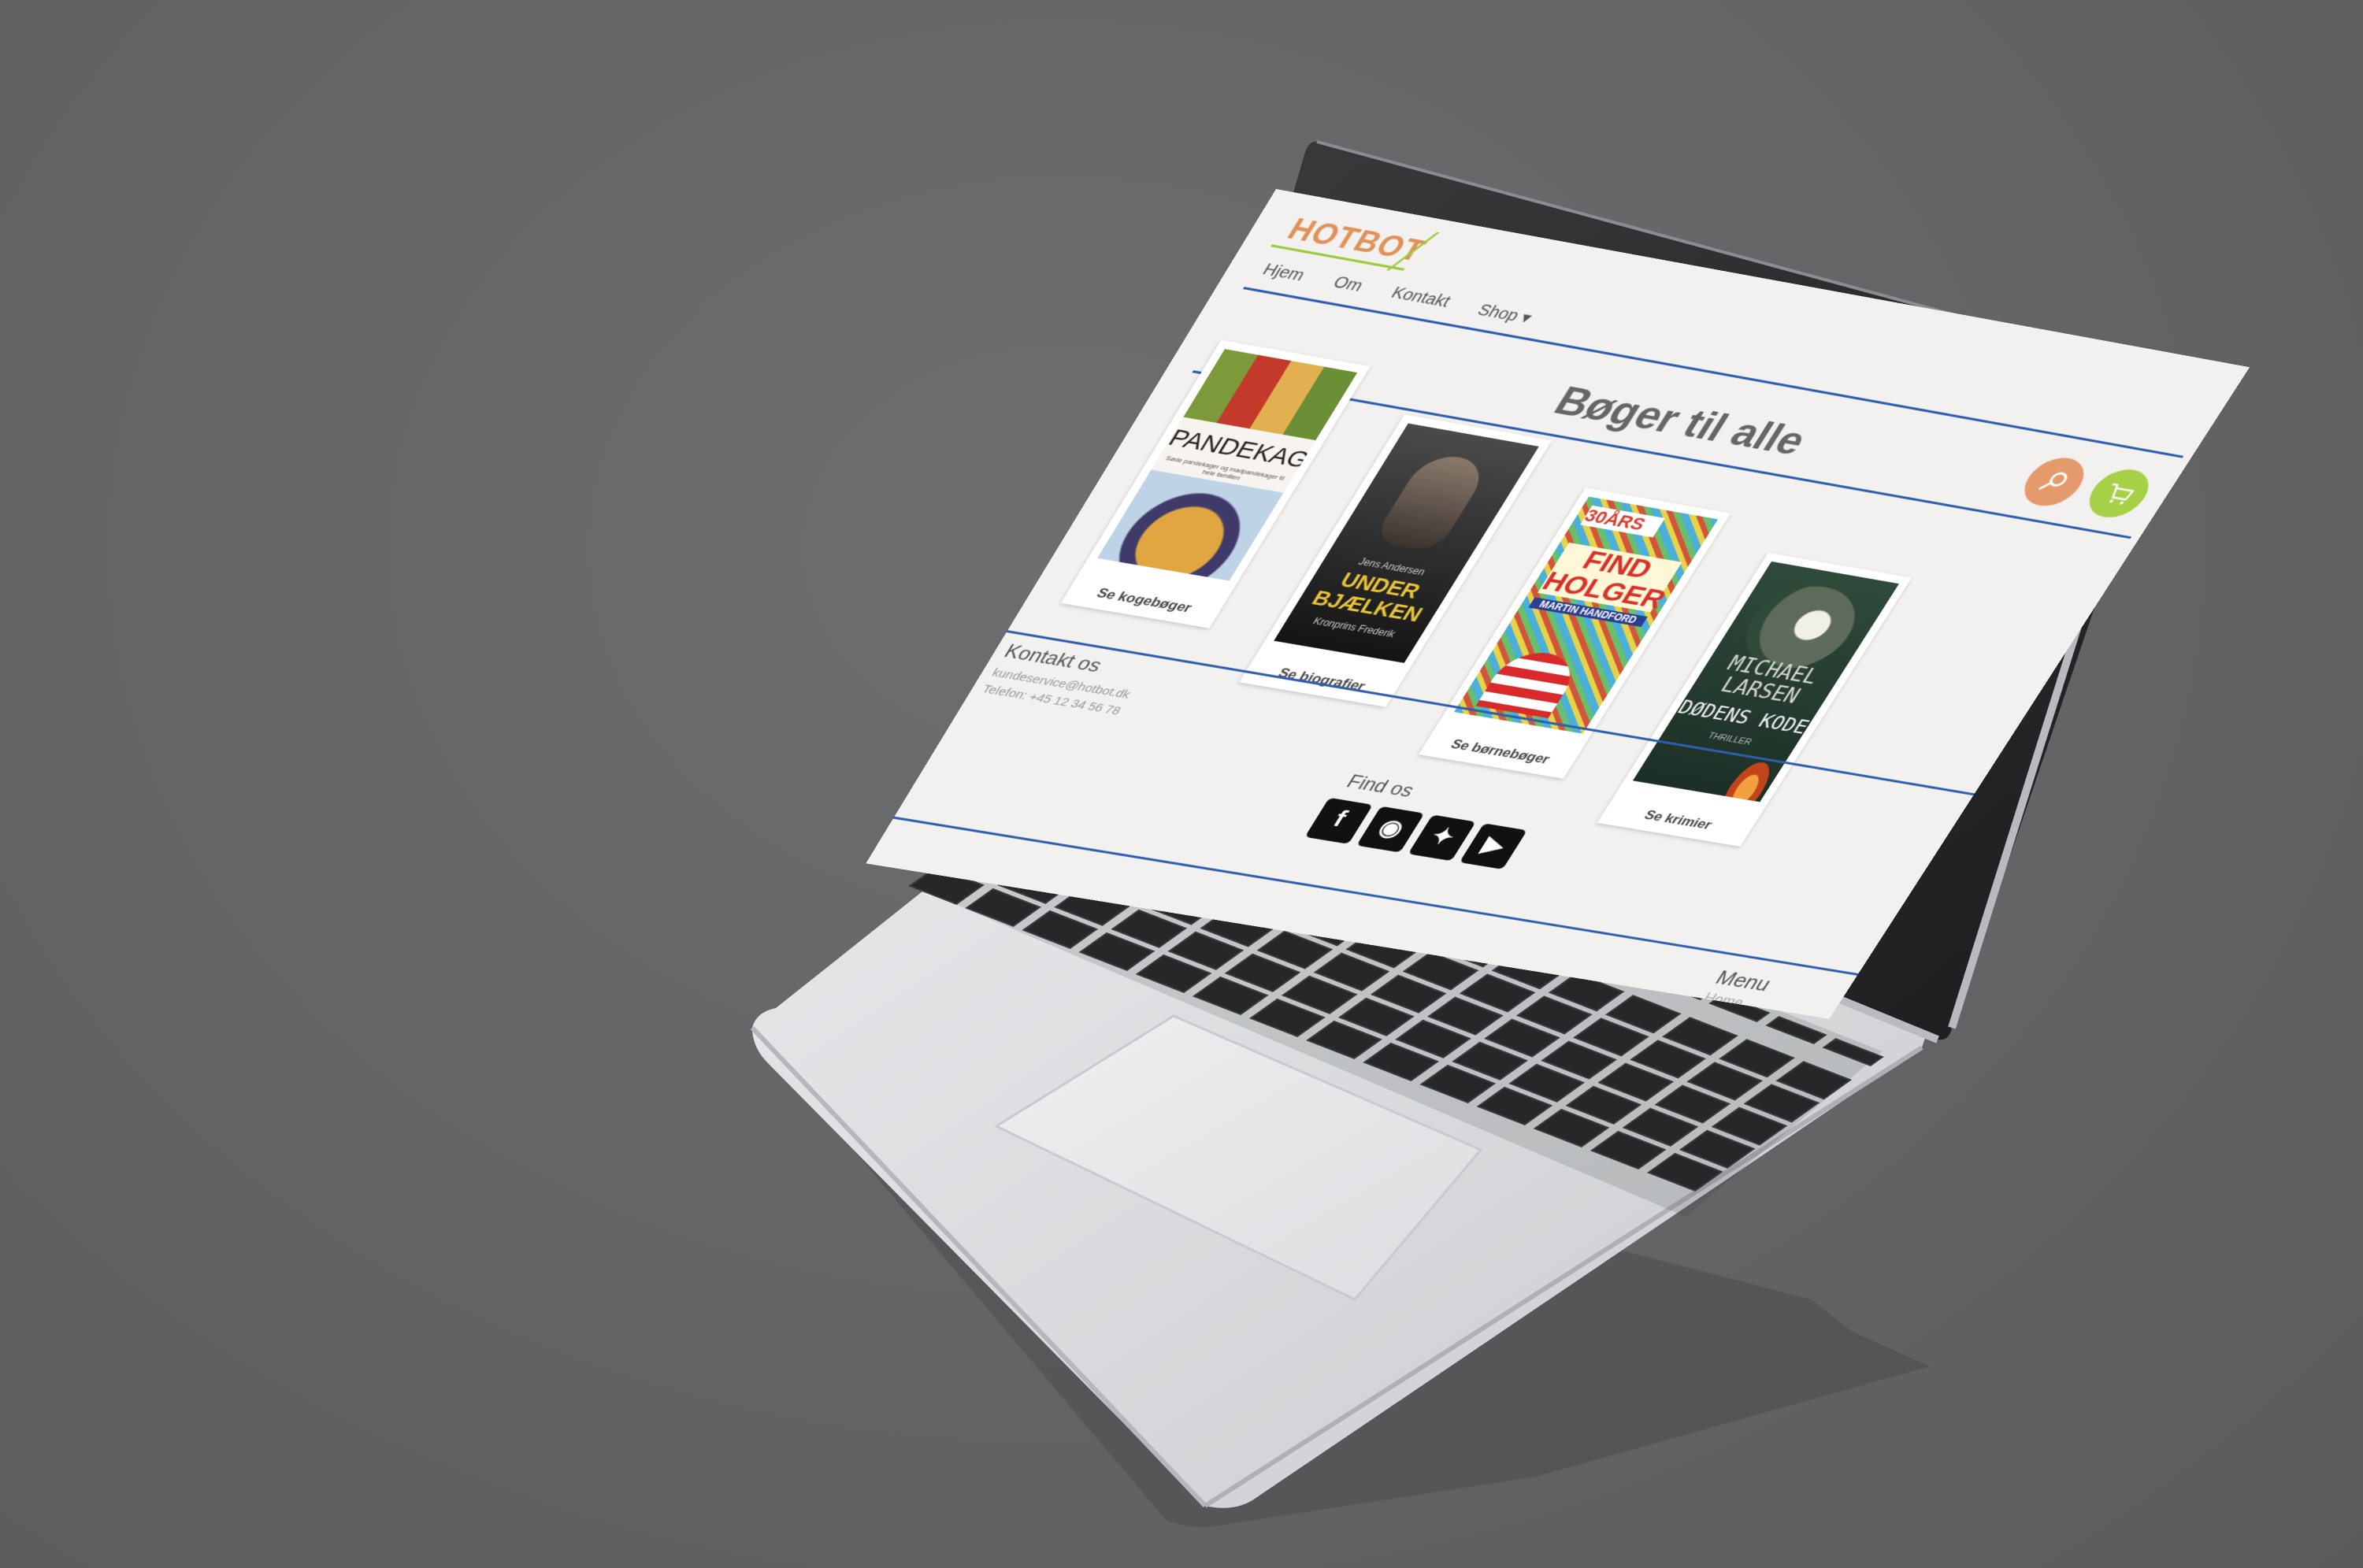 The height and width of the screenshot is (1568, 2363). Describe the element at coordinates (1347, 285) in the screenshot. I see `nav-item-om: Om` at that location.